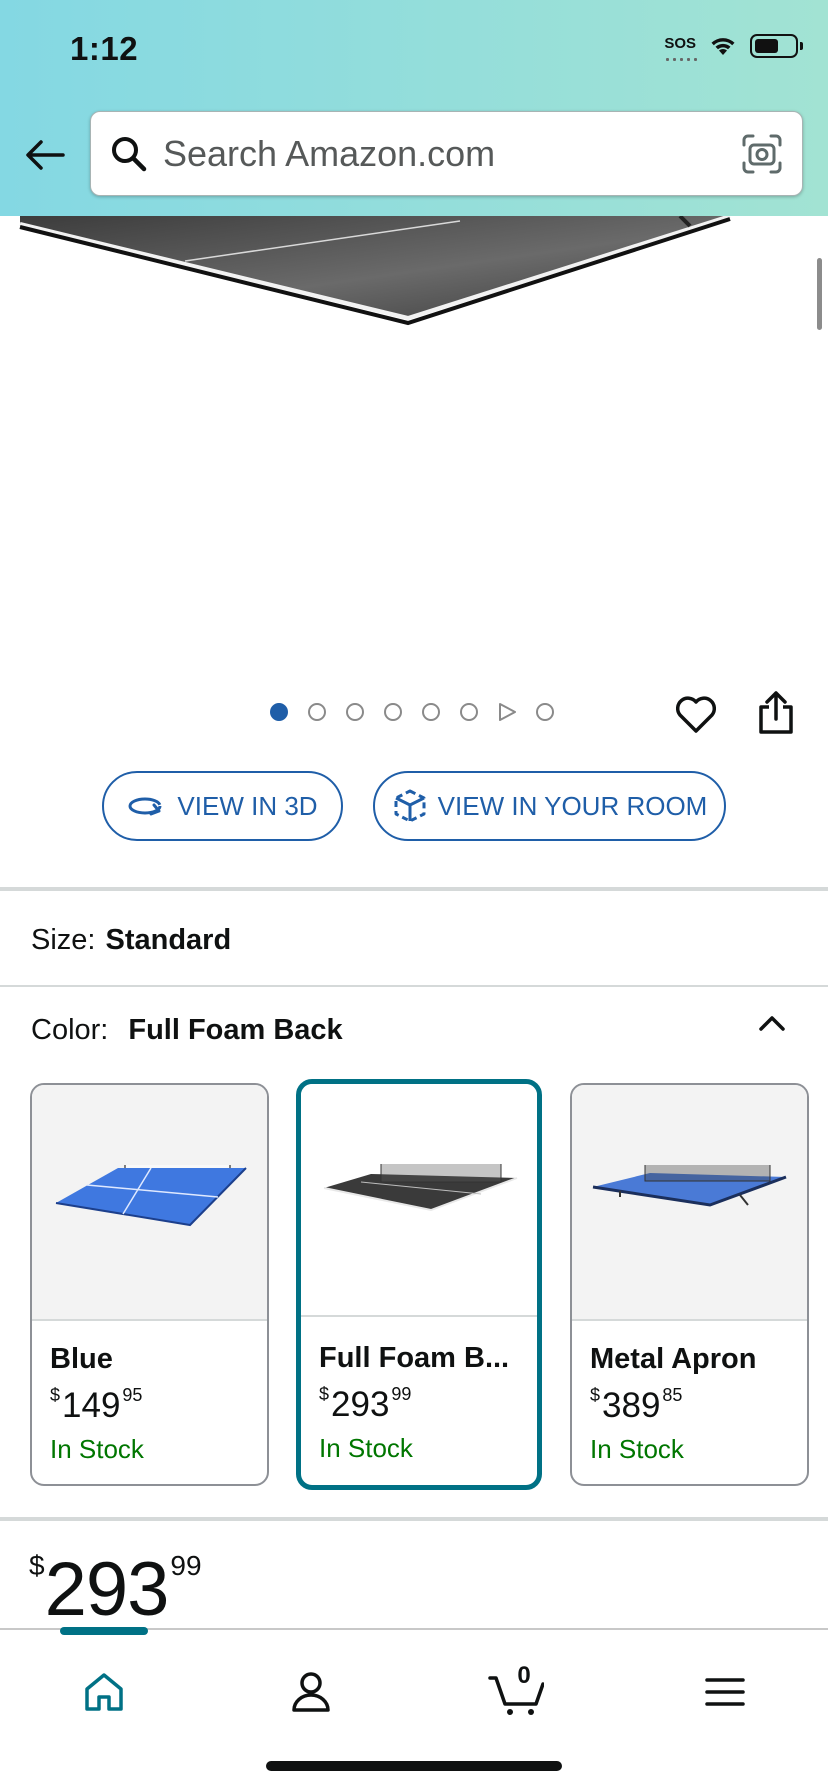 This screenshot has height=1792, width=828. I want to click on view-in-your-room-button: VIEW IN YOUR ROOM, so click(549, 806).